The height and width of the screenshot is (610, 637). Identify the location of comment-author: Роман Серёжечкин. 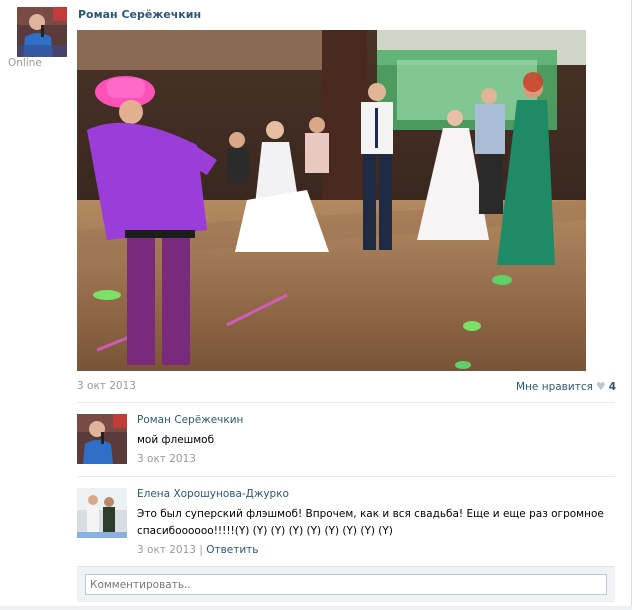
(190, 420).